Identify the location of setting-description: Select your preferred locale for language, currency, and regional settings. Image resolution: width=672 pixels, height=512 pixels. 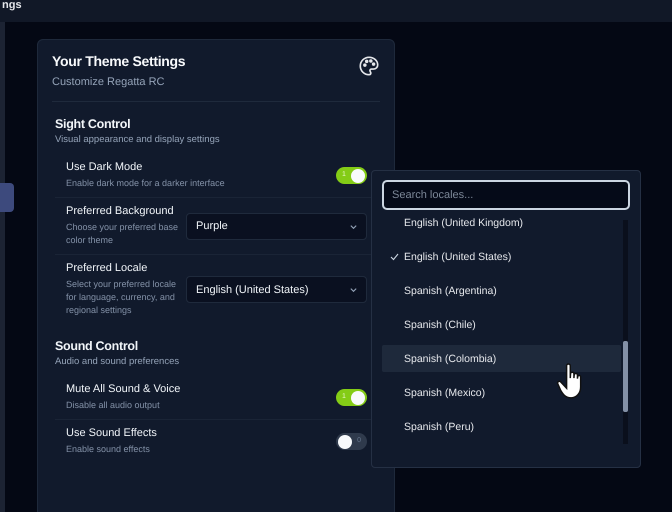
(122, 297).